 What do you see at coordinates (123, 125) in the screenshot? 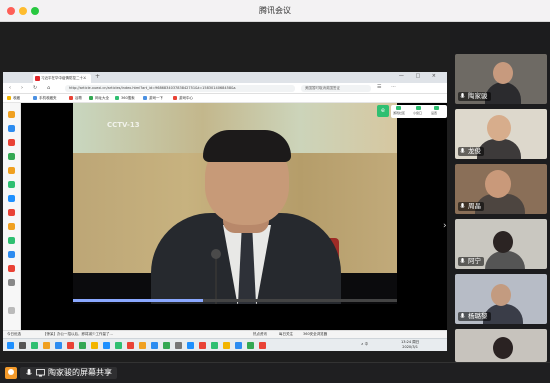
I see `channel-watermark: CCTV-13` at bounding box center [123, 125].